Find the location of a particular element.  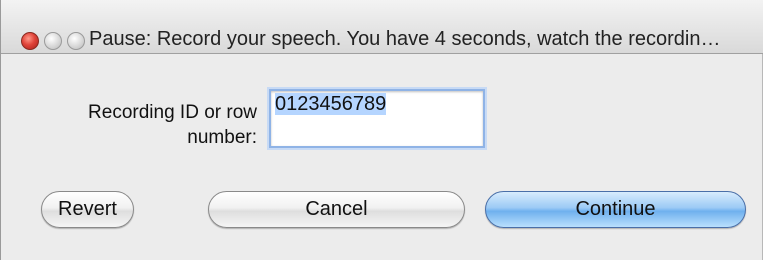

minimize-window-icon is located at coordinates (53, 41).